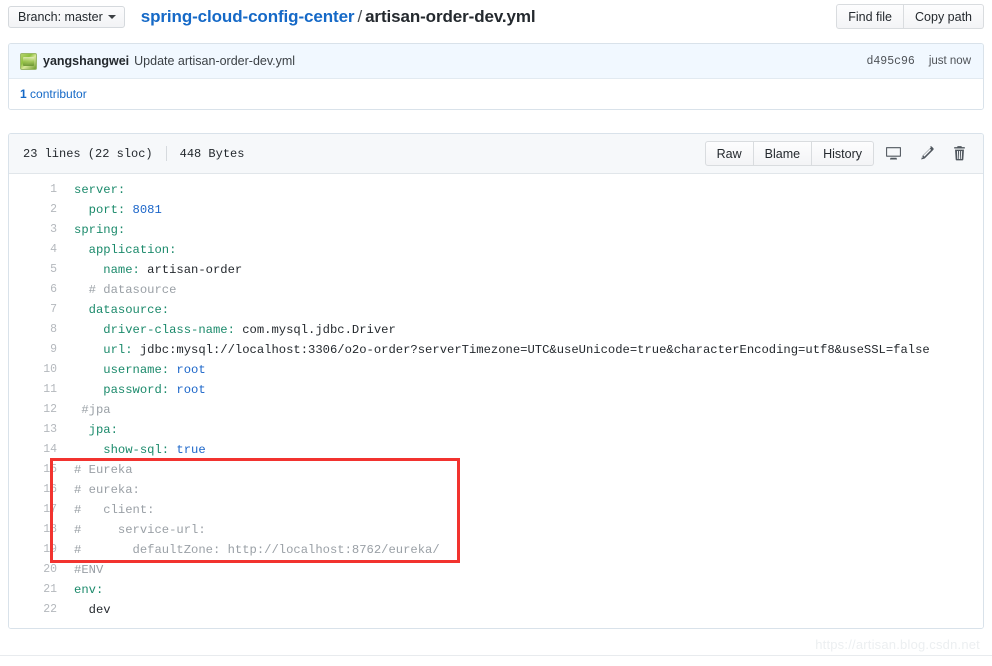 The width and height of the screenshot is (992, 666). What do you see at coordinates (86, 61) in the screenshot?
I see `commit-author-link: yangshangwei` at bounding box center [86, 61].